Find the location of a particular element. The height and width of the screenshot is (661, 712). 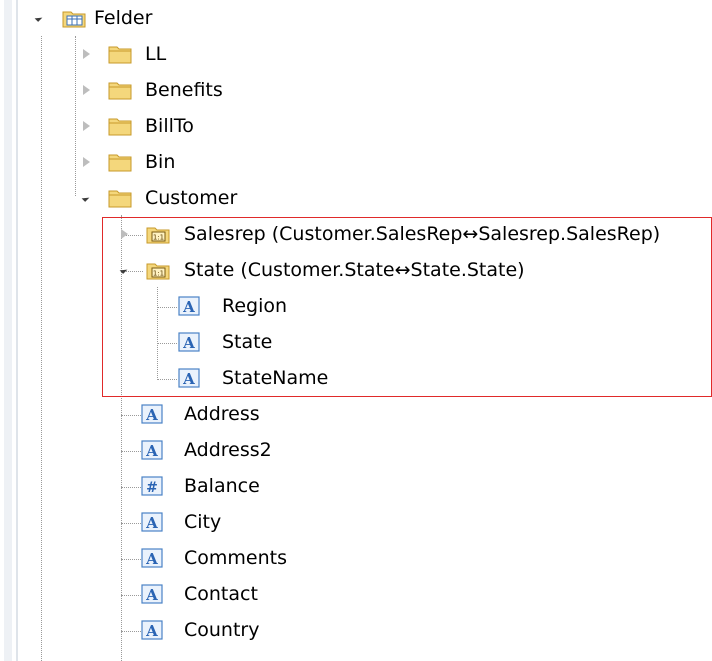

tree-node-field: A State is located at coordinates (356, 342).